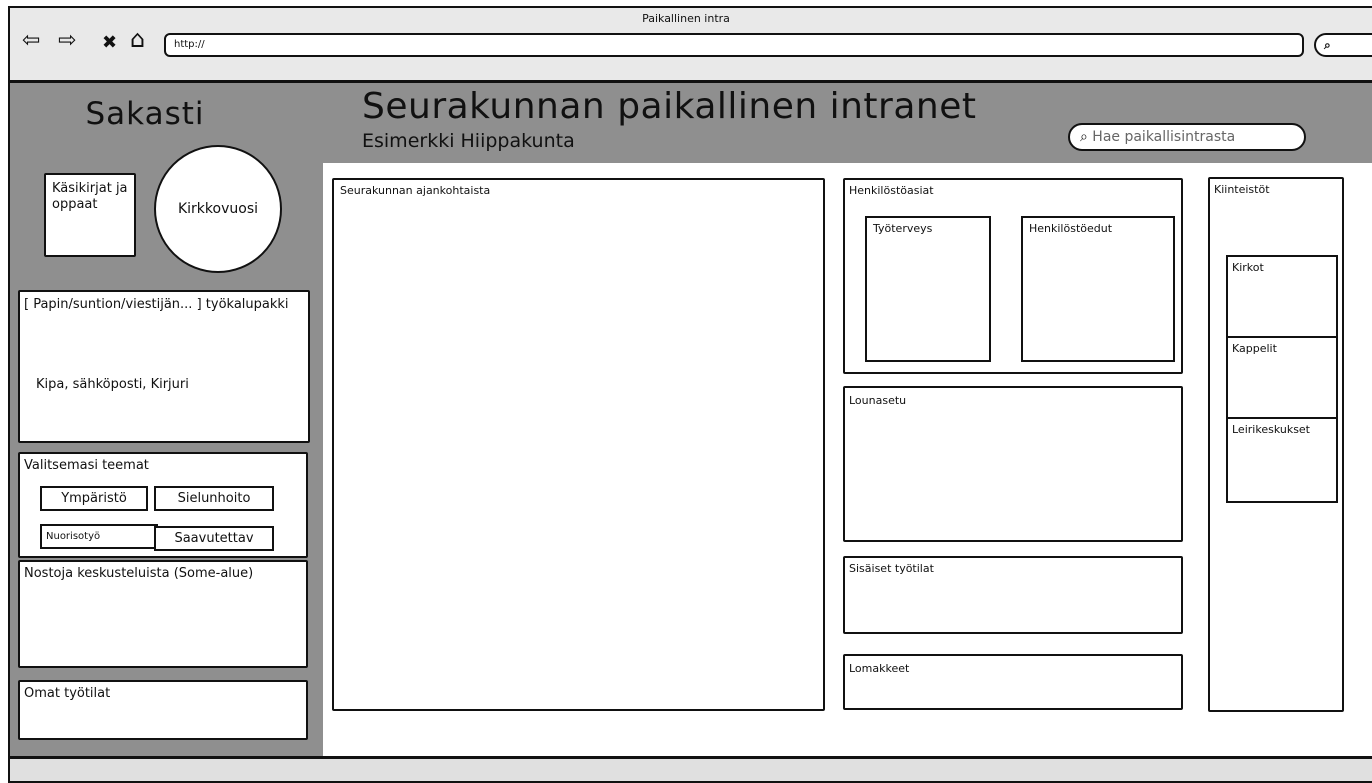 The width and height of the screenshot is (1372, 783). Describe the element at coordinates (879, 668) in the screenshot. I see `forms-title: Lomakkeet` at that location.